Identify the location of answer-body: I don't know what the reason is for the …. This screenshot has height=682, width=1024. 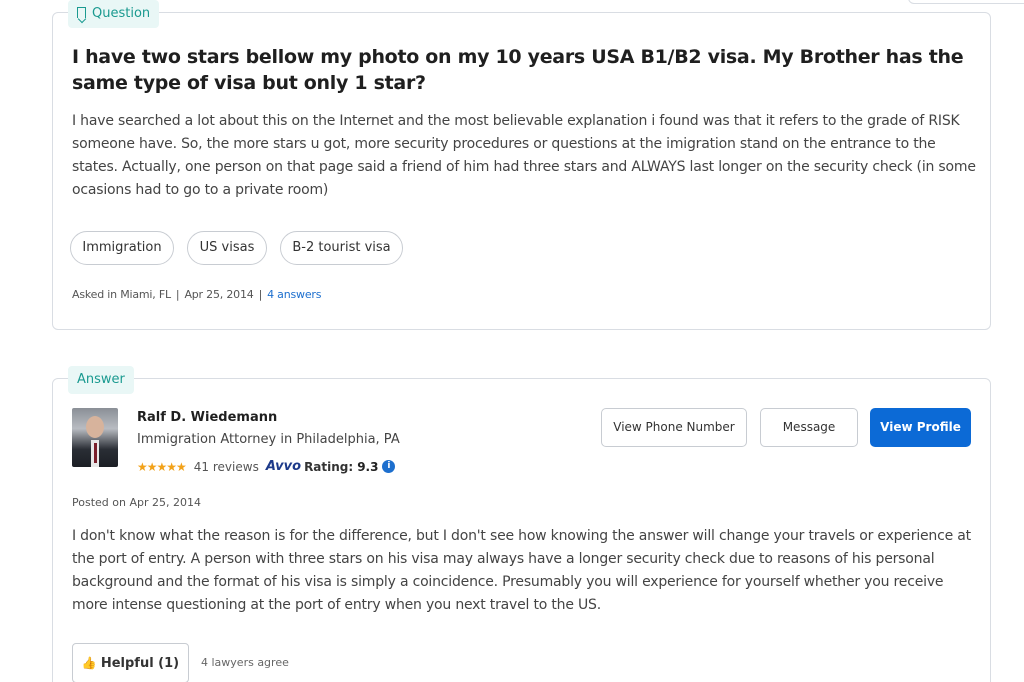
(521, 570).